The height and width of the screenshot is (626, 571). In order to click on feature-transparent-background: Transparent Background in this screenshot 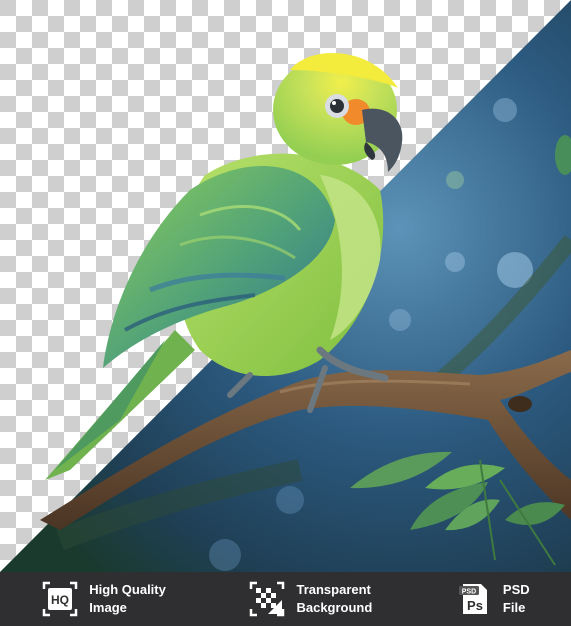, I will do `click(310, 599)`.